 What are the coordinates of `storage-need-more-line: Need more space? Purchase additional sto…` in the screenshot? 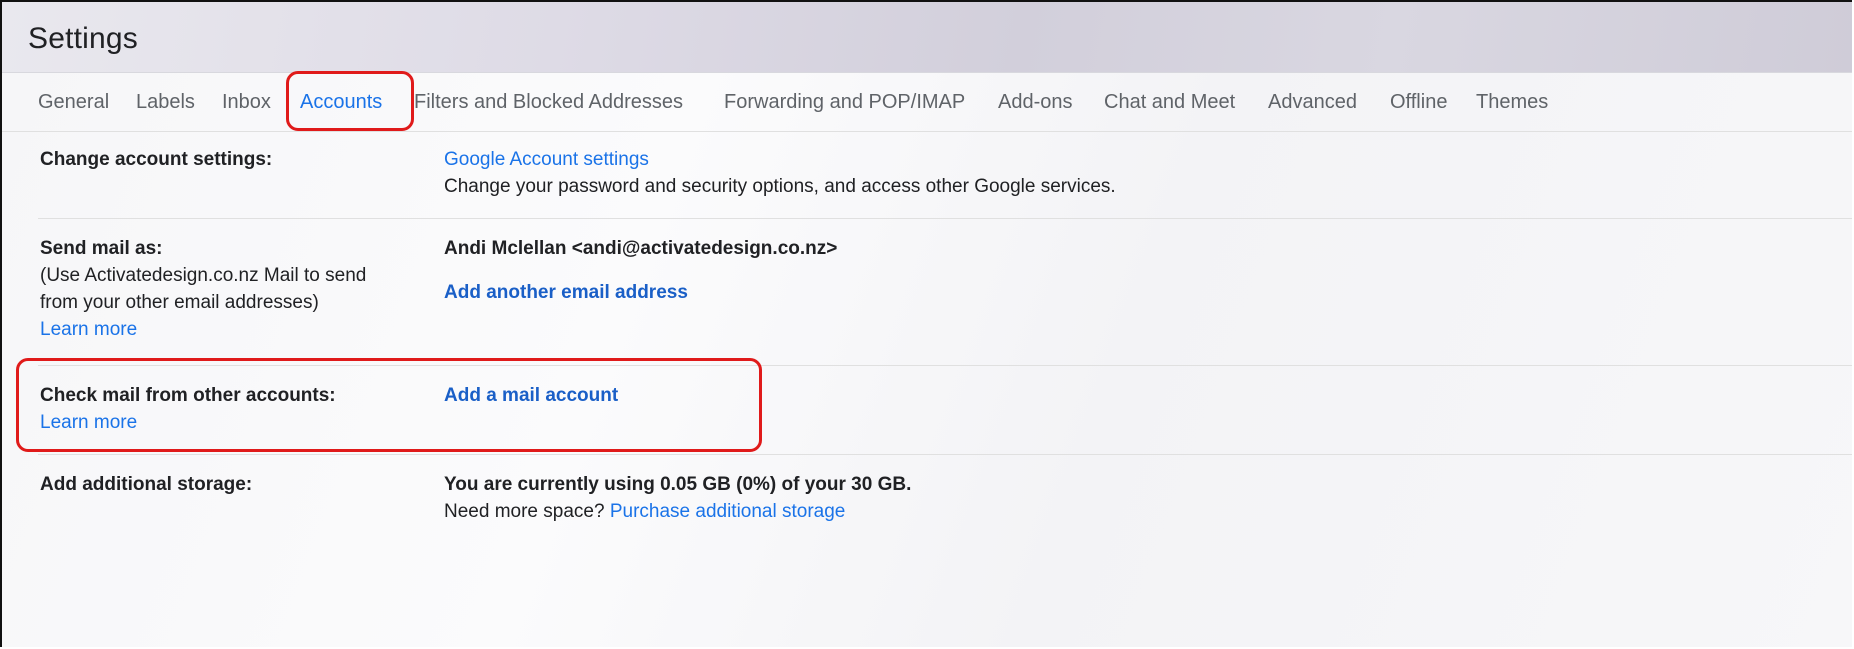 It's located at (677, 511).